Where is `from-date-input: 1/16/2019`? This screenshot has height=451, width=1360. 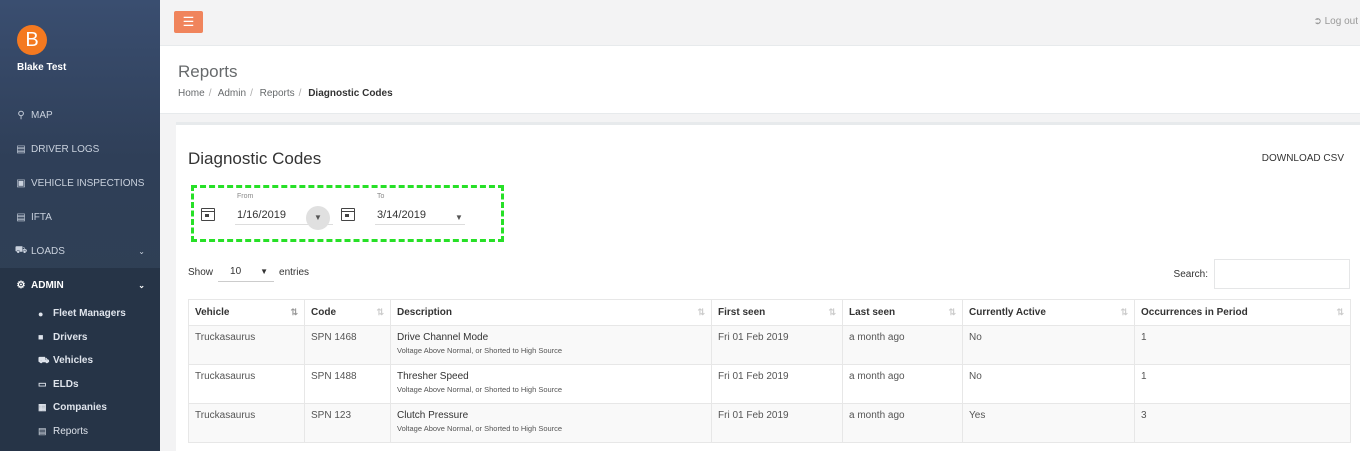 from-date-input: 1/16/2019 is located at coordinates (261, 215).